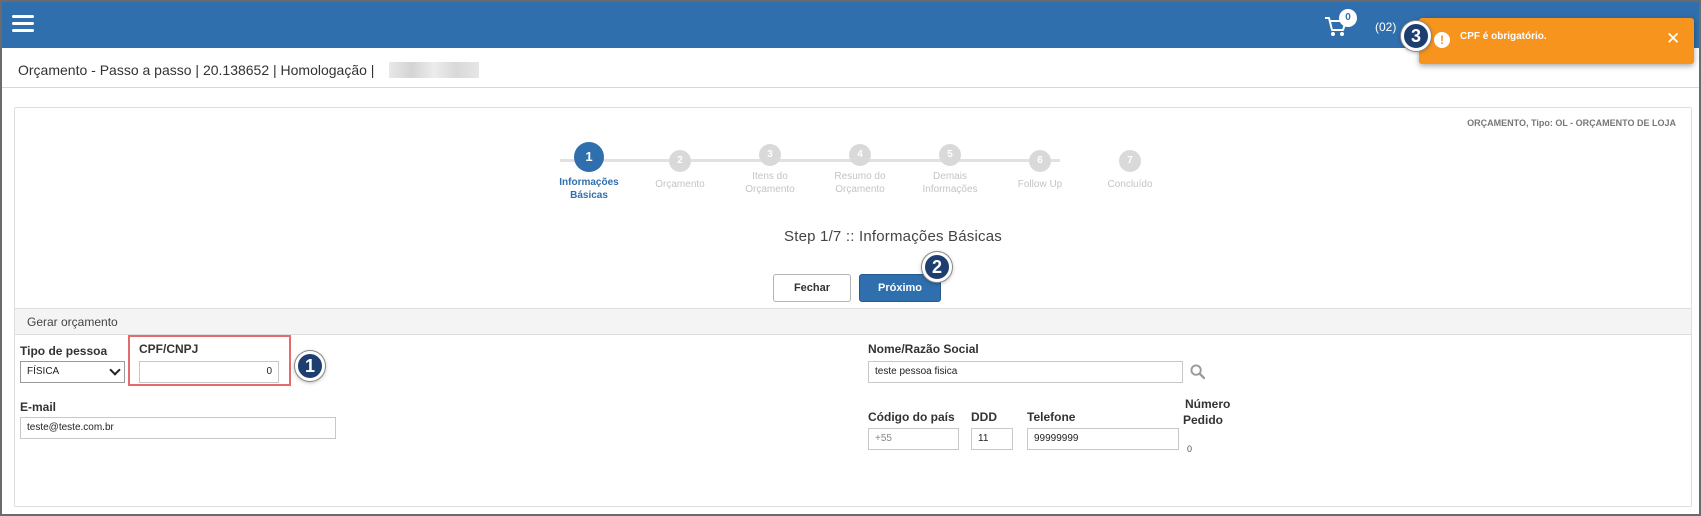 The image size is (1701, 516). I want to click on numero-pedido-label: Número Pedido, so click(1207, 412).